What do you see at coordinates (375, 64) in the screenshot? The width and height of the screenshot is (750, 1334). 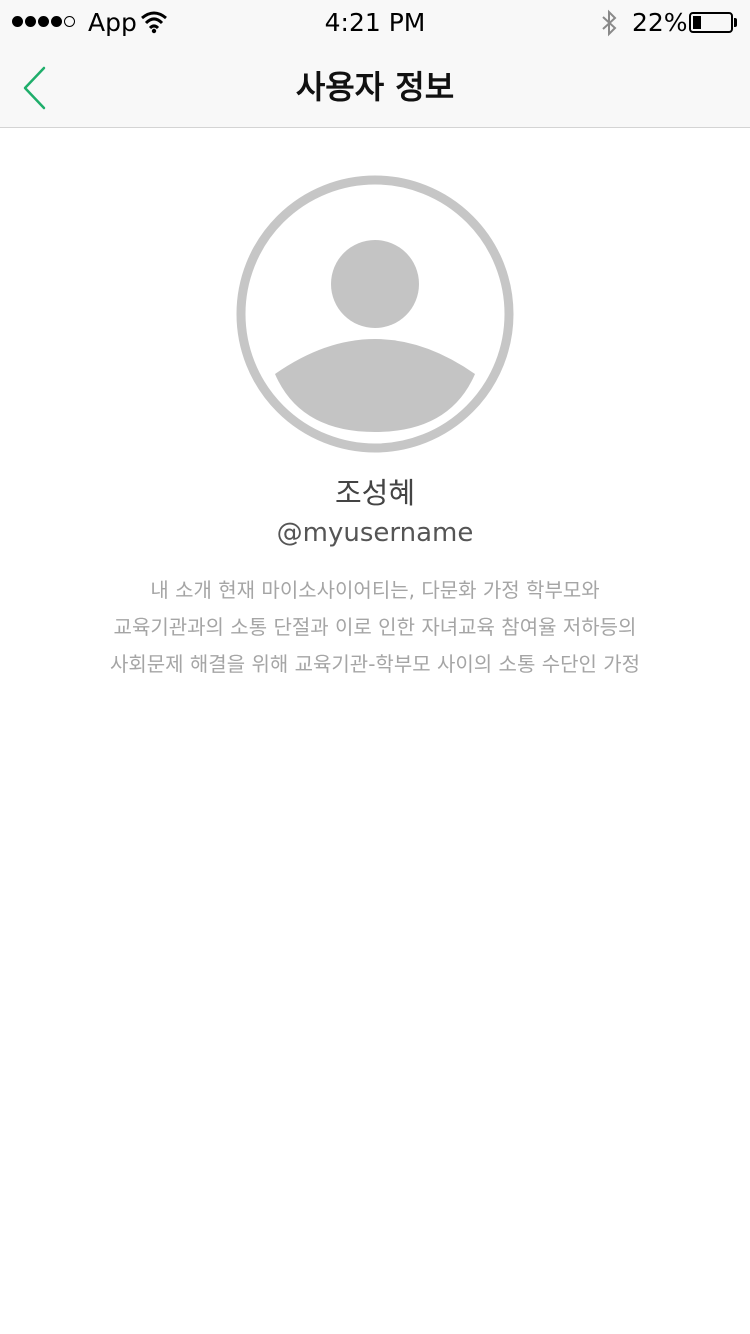 I see `top-bar: App 4:21 PM 22% 사용자 정보` at bounding box center [375, 64].